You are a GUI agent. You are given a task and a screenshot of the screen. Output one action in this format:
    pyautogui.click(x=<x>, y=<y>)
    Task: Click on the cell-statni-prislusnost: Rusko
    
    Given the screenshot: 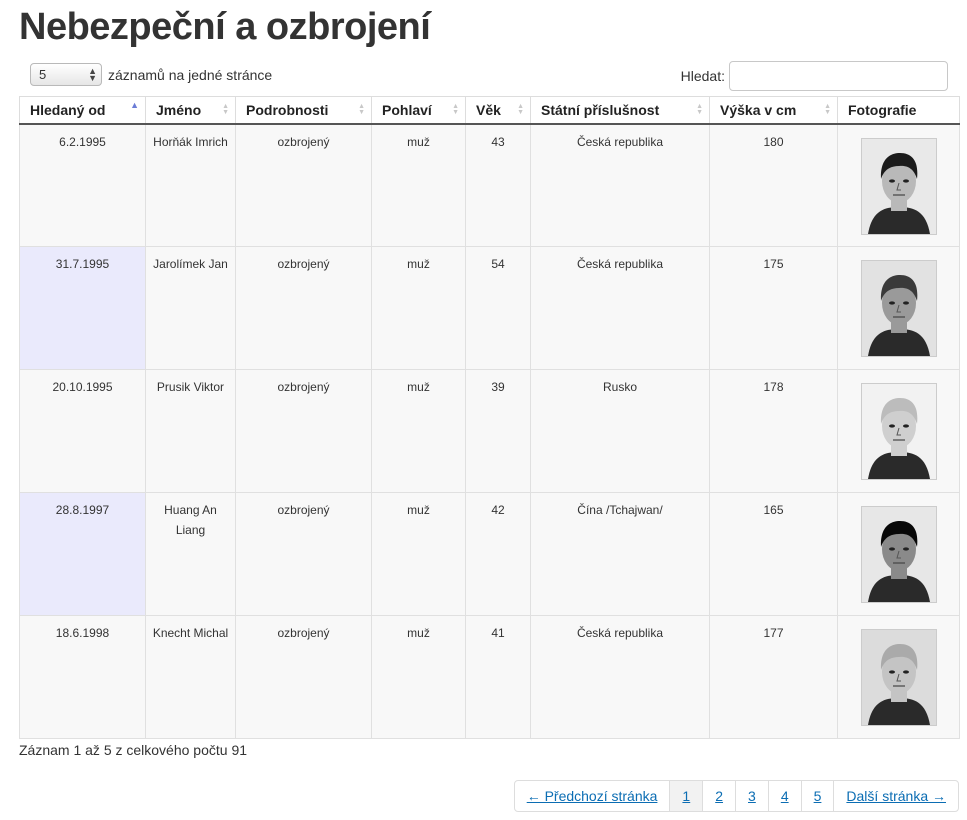 What is the action you would take?
    pyautogui.click(x=620, y=431)
    